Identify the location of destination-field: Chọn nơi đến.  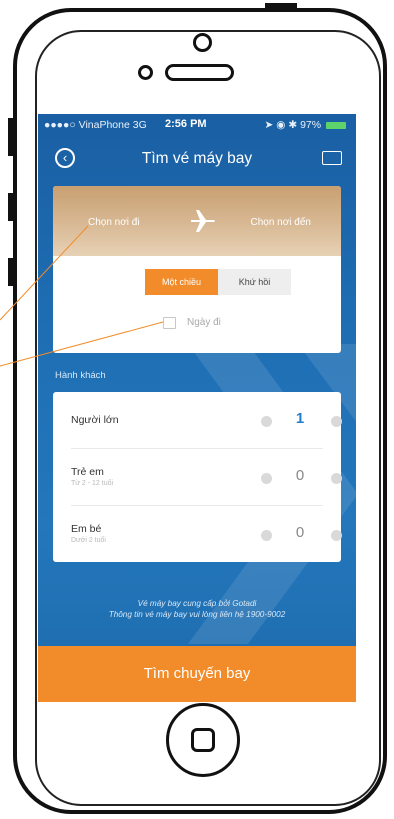
(281, 222).